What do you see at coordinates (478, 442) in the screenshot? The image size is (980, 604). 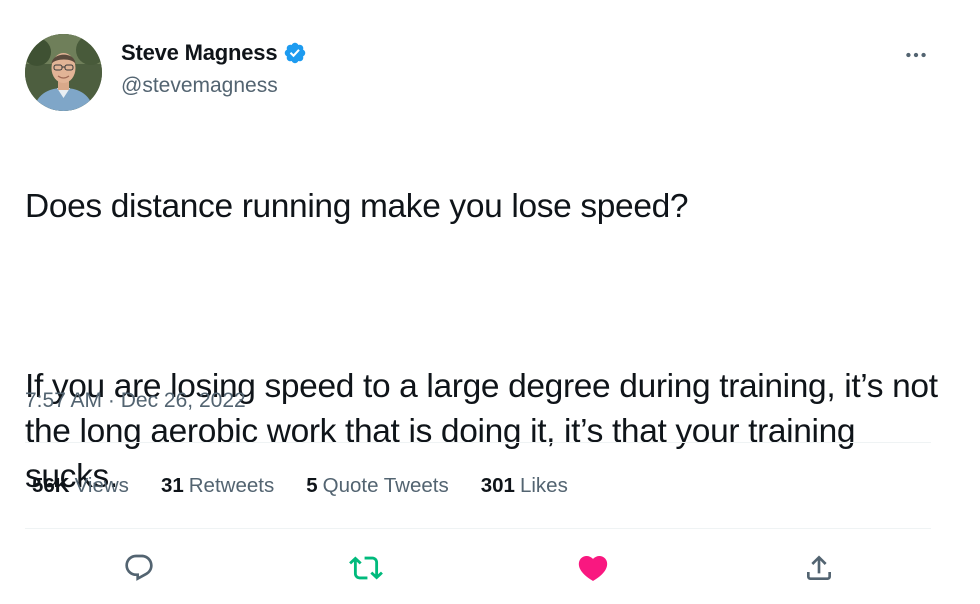 I see `divider-top` at bounding box center [478, 442].